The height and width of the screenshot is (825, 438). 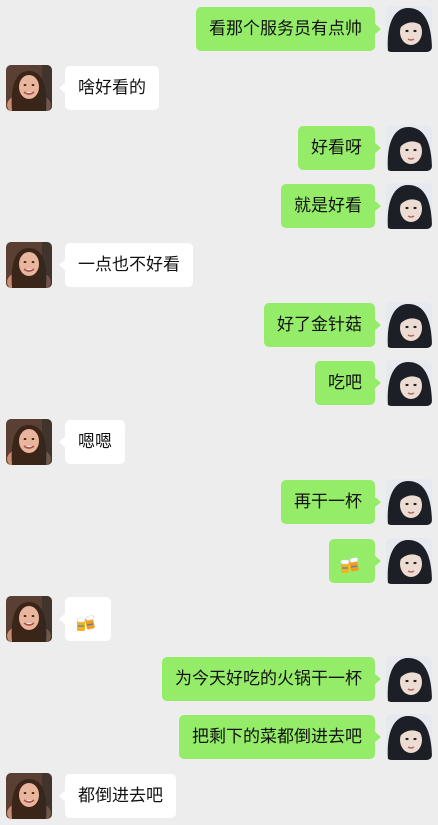 I want to click on message-bubble: 一点也不好看, so click(x=126, y=265).